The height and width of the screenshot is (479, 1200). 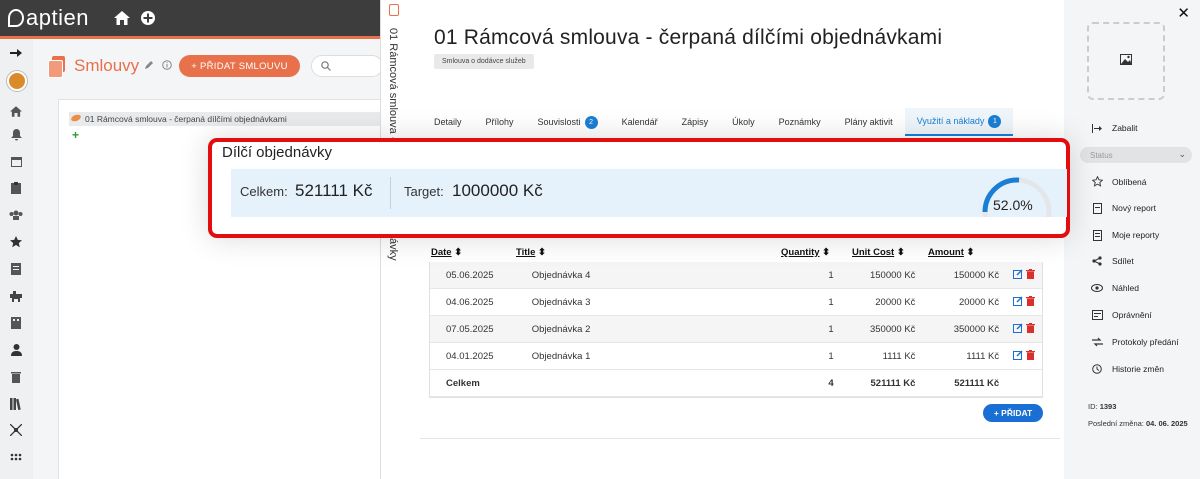 I want to click on share-icon, so click(x=1097, y=261).